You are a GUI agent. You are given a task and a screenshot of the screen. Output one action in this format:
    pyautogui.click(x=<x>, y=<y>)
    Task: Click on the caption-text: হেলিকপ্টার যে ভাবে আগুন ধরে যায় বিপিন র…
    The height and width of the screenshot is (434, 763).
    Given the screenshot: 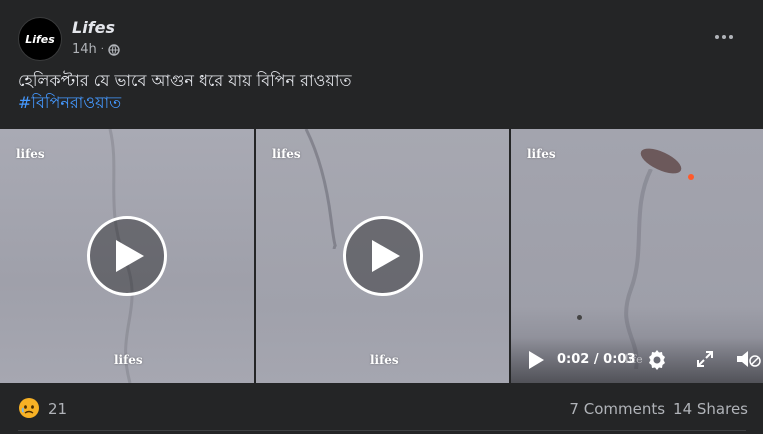 What is the action you would take?
    pyautogui.click(x=185, y=80)
    